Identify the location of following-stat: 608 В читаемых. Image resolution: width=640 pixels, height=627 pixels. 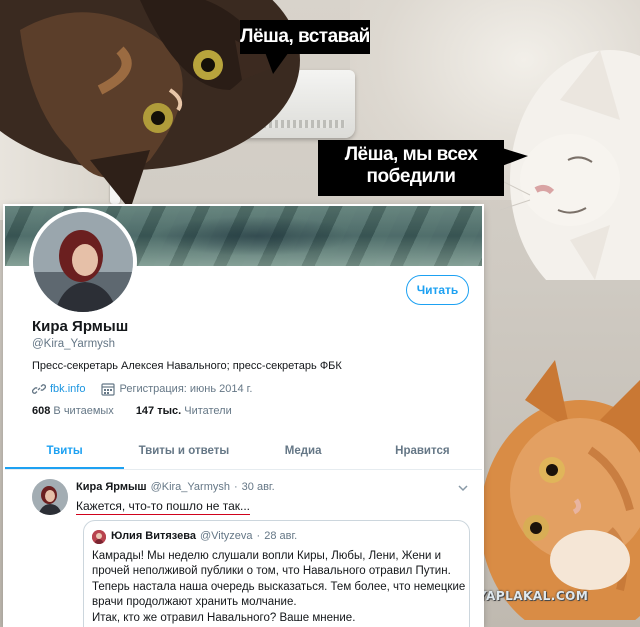
(73, 411).